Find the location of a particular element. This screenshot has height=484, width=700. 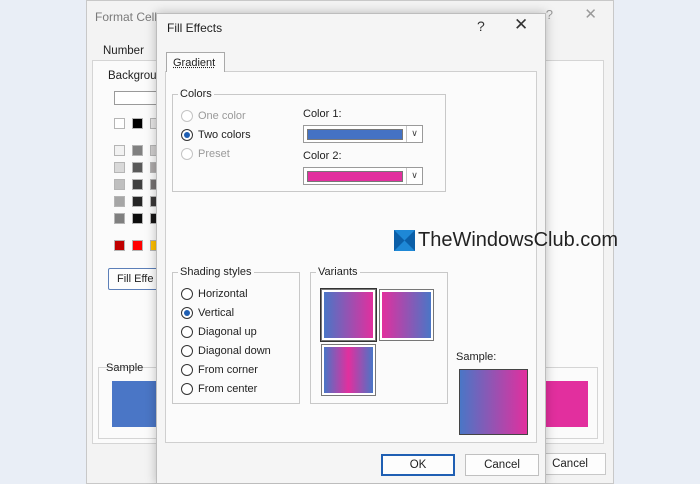

radio-shading-diagonal-up: Diagonal up is located at coordinates (219, 332).